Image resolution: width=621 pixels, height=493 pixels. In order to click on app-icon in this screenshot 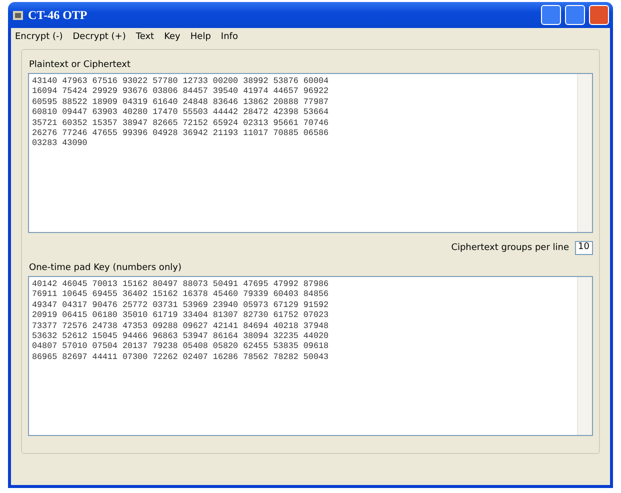, I will do `click(18, 15)`.